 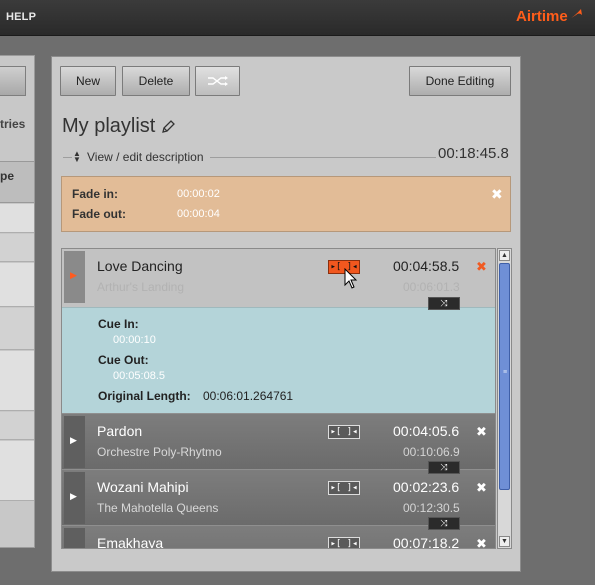 What do you see at coordinates (426, 542) in the screenshot?
I see `track-length: 00:07:18.2` at bounding box center [426, 542].